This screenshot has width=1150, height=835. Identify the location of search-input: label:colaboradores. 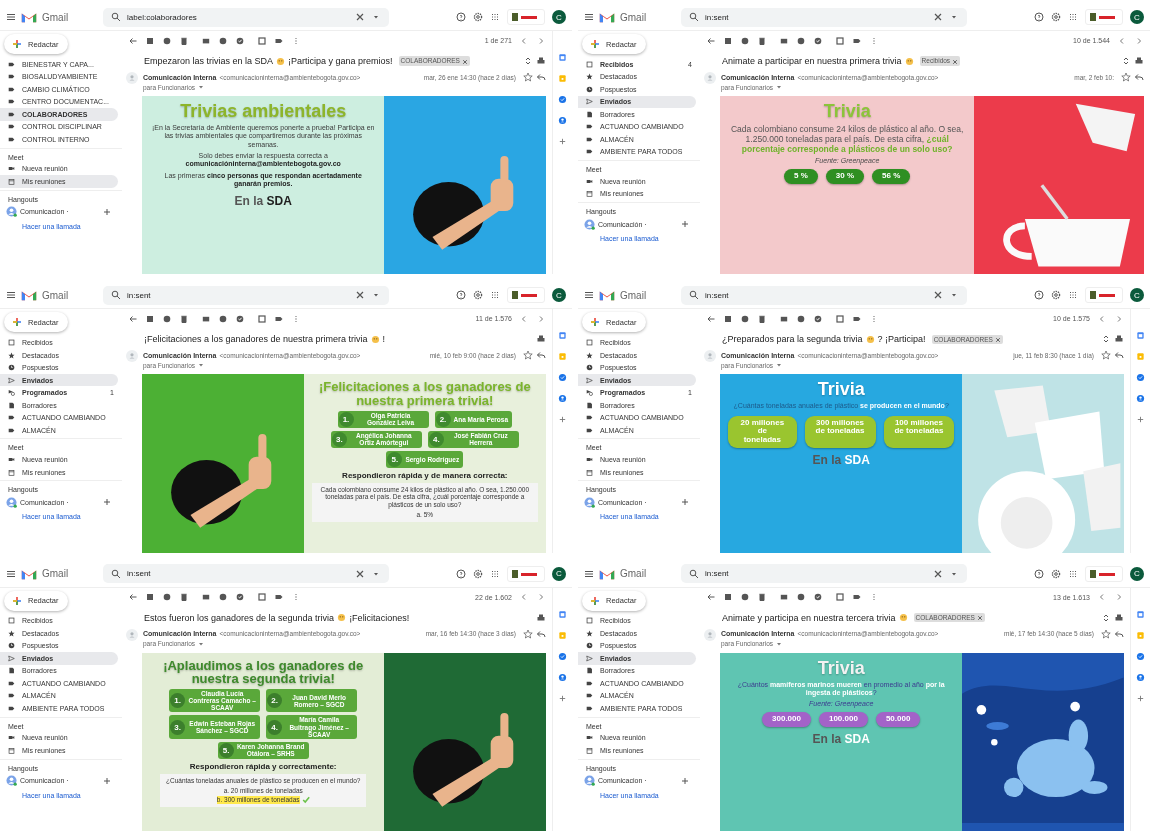
(238, 17).